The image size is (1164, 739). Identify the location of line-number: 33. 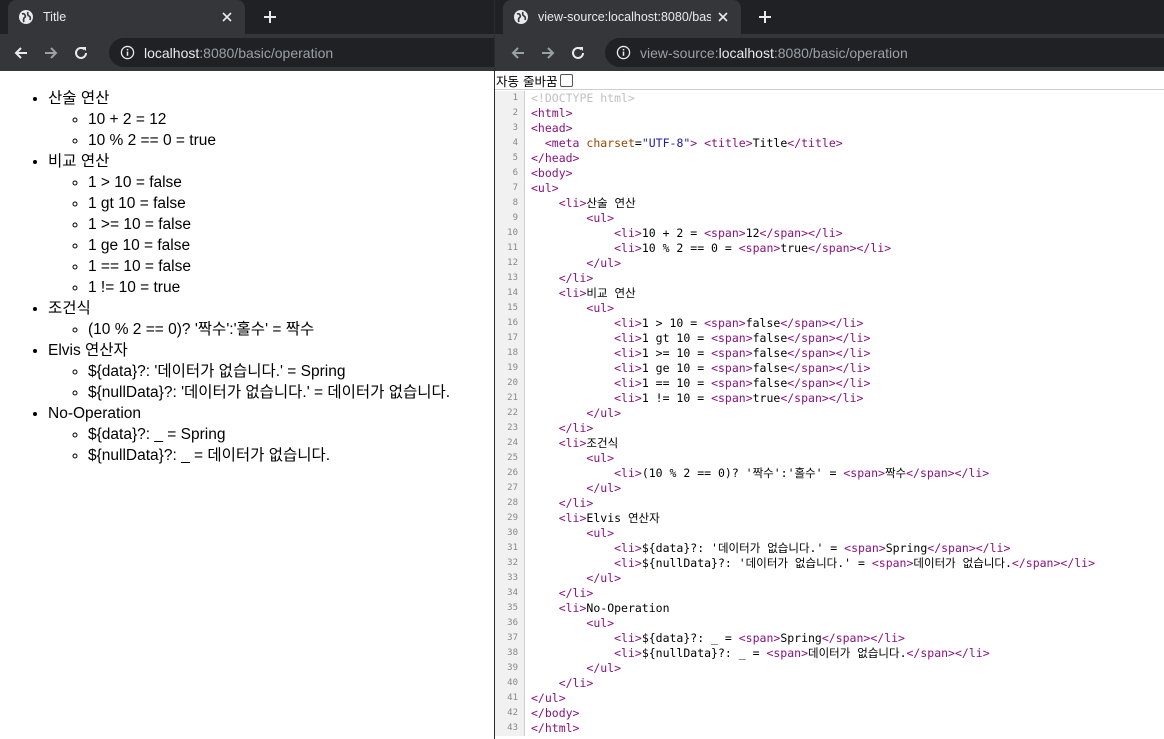
(510, 578).